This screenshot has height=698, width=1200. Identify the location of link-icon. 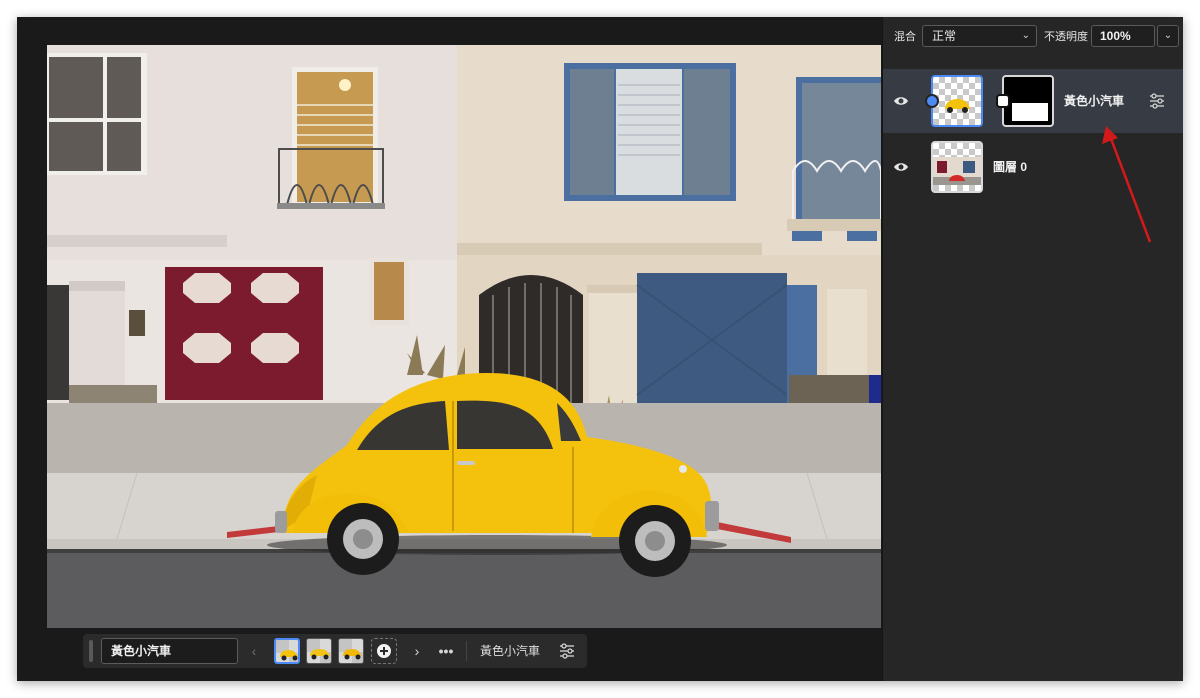
(932, 101).